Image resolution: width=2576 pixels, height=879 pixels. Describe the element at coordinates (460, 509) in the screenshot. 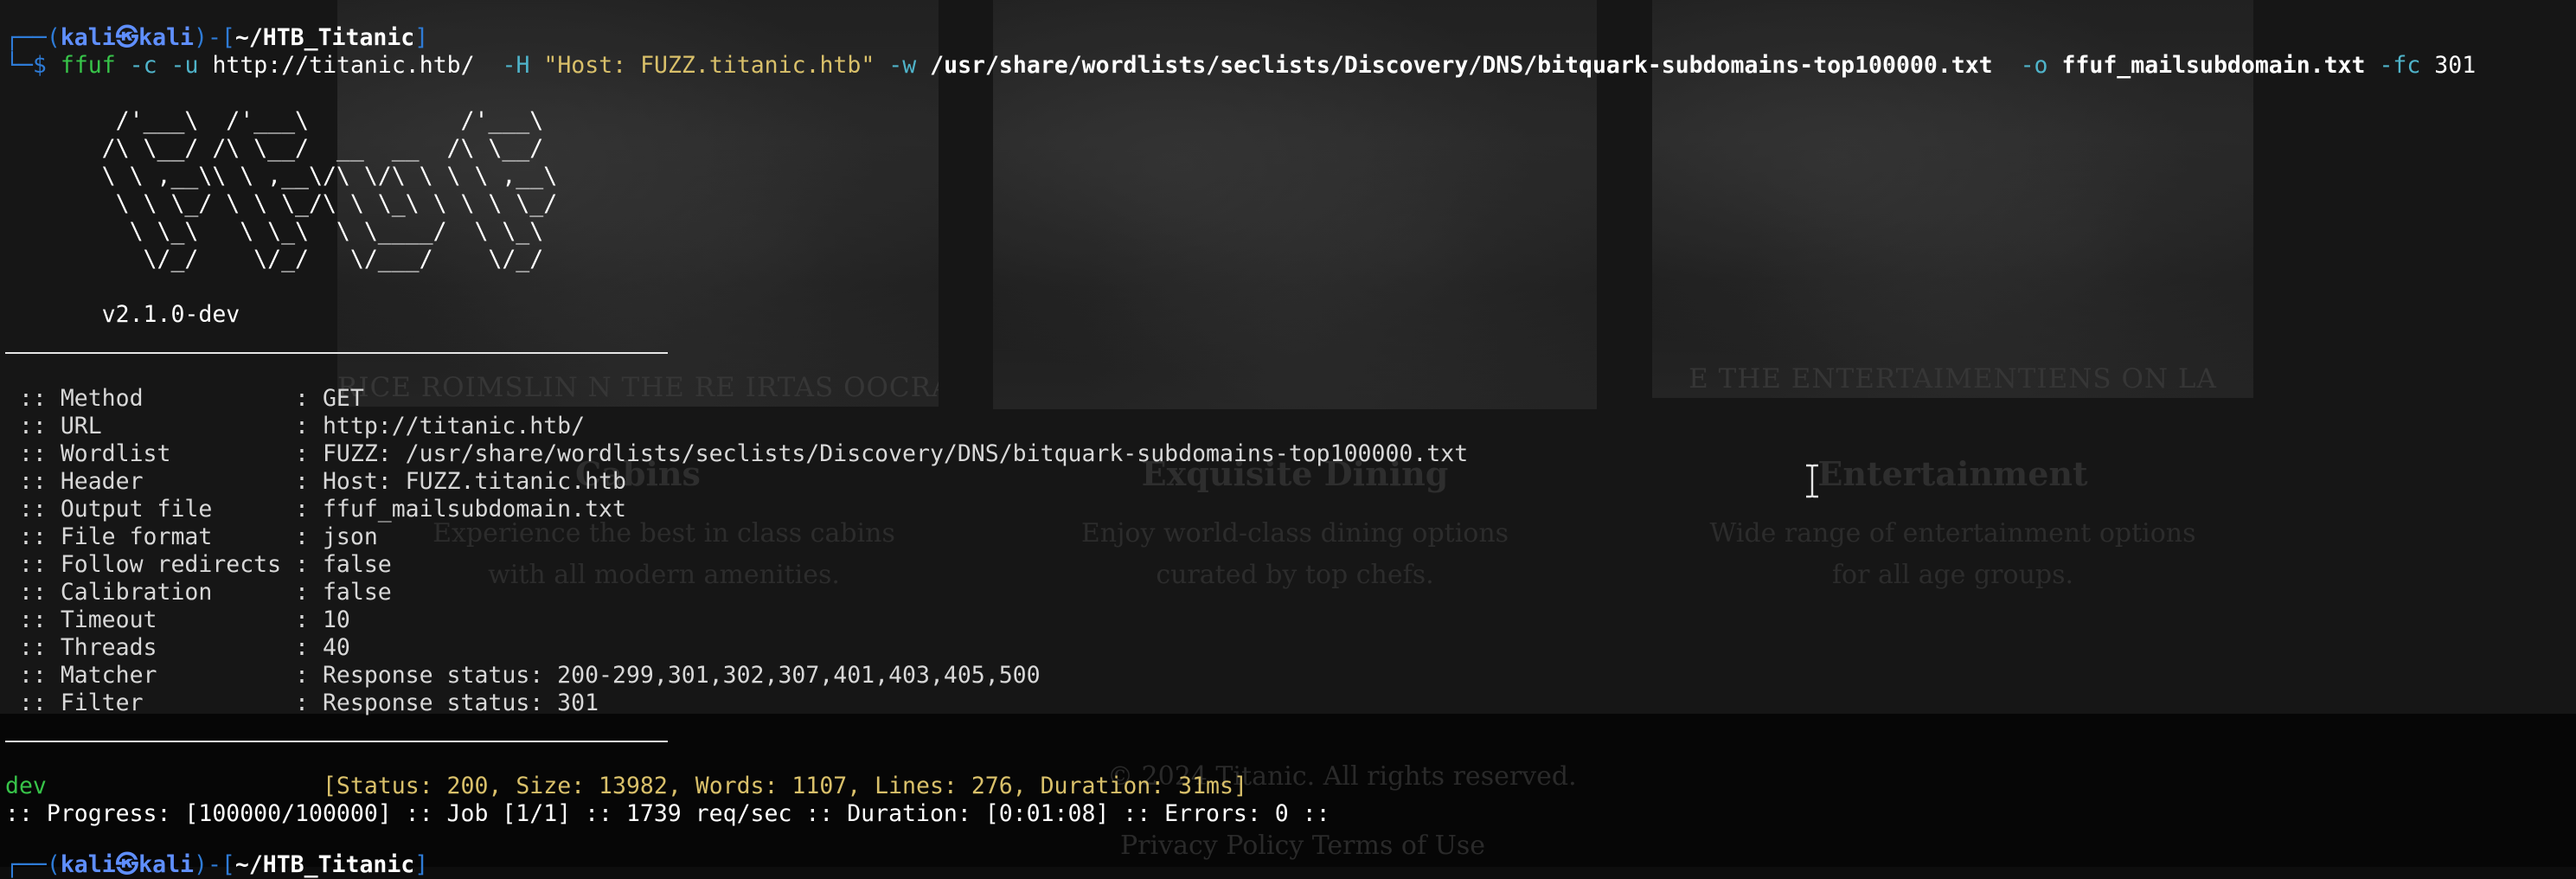

I see `config-value: : ffuf_mailsubdomain.txt` at that location.